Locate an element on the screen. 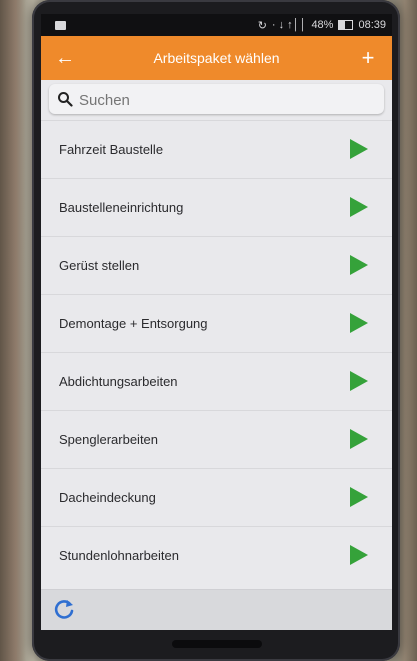  background-hand-left is located at coordinates (13, 330).